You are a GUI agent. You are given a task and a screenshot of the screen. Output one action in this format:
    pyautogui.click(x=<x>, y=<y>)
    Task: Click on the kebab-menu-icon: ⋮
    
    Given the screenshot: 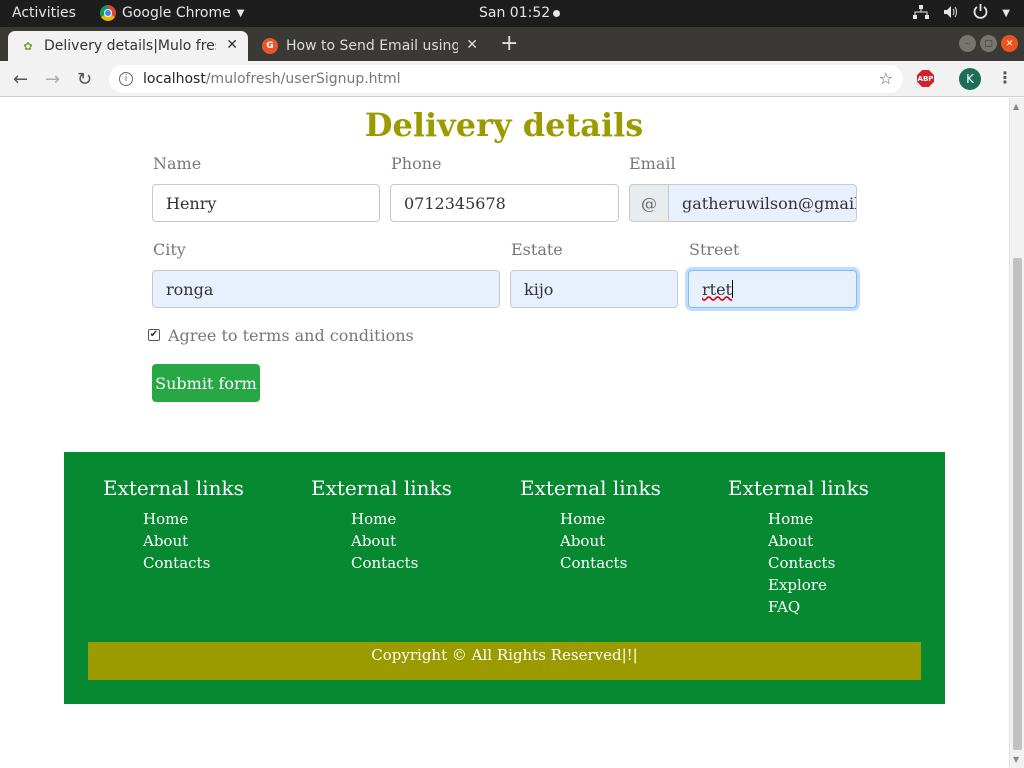 What is the action you would take?
    pyautogui.click(x=1005, y=77)
    